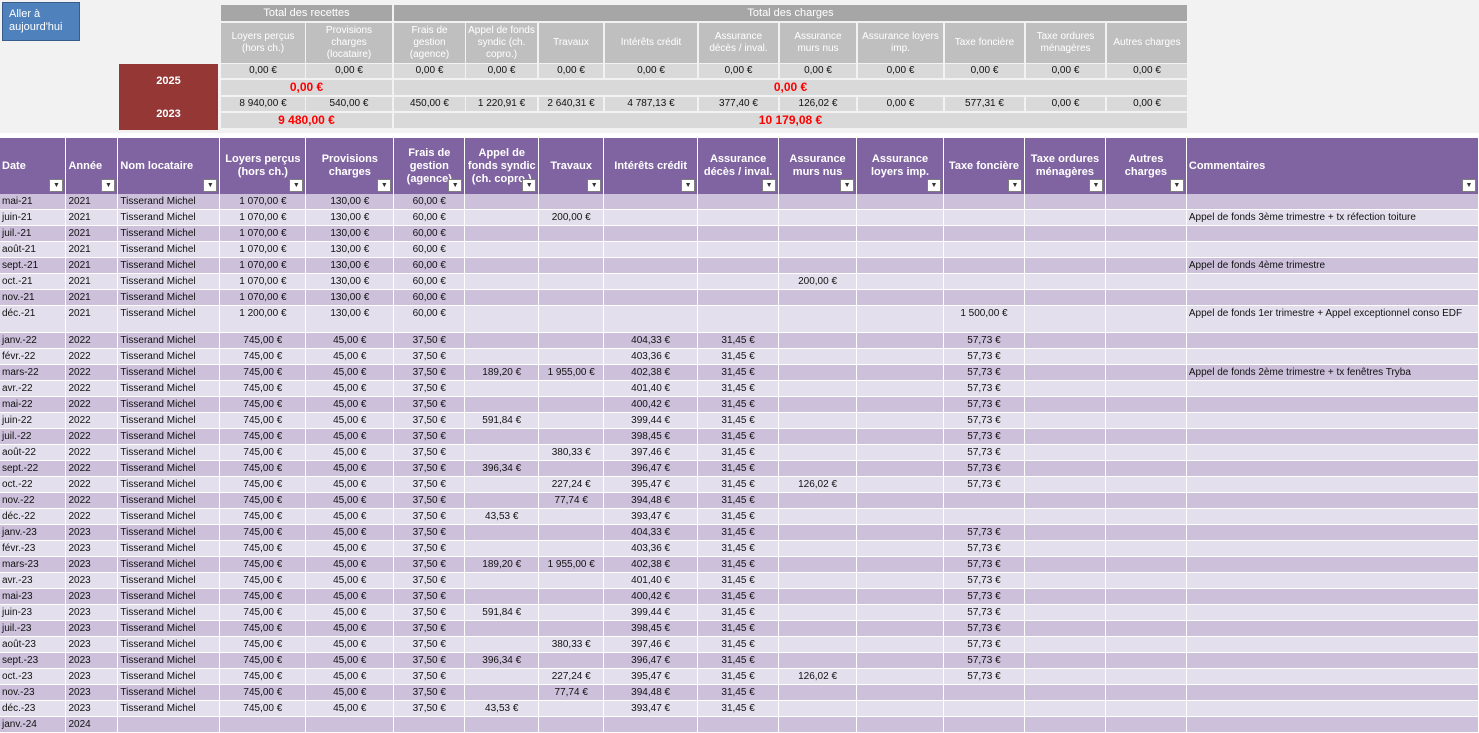 This screenshot has width=1479, height=733. I want to click on table-cell: mai-22, so click(33, 404).